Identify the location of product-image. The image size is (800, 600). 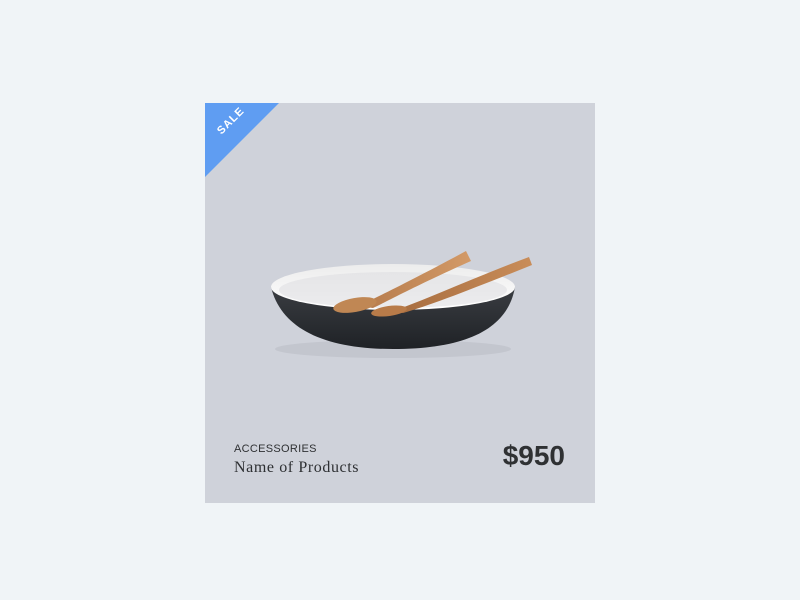
(413, 303).